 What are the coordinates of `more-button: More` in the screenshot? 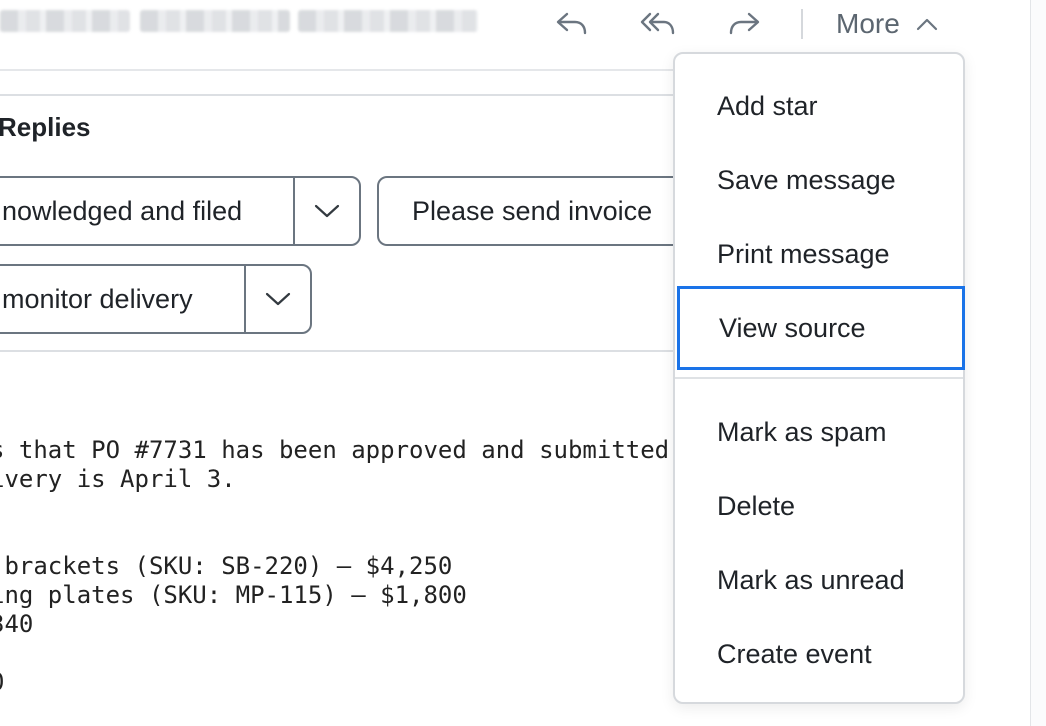 It's located at (887, 24).